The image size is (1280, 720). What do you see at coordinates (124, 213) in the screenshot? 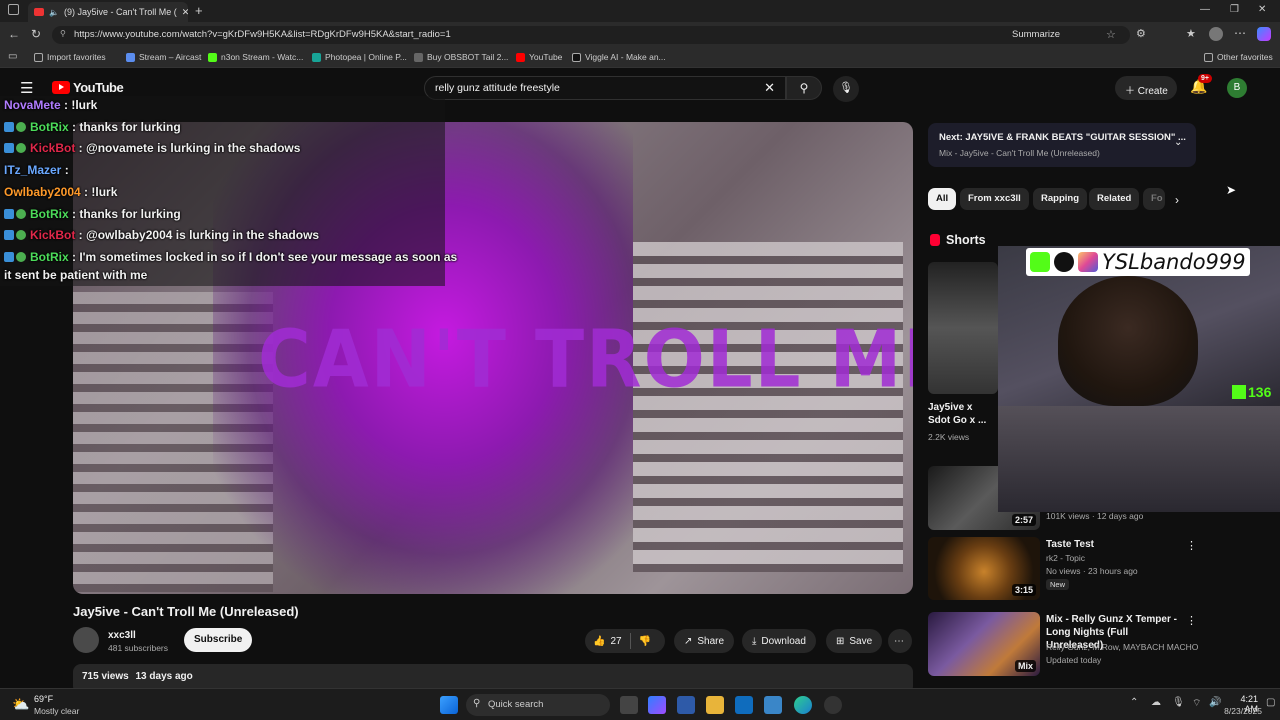
I see `chat-text: : thanks for lurking` at bounding box center [124, 213].